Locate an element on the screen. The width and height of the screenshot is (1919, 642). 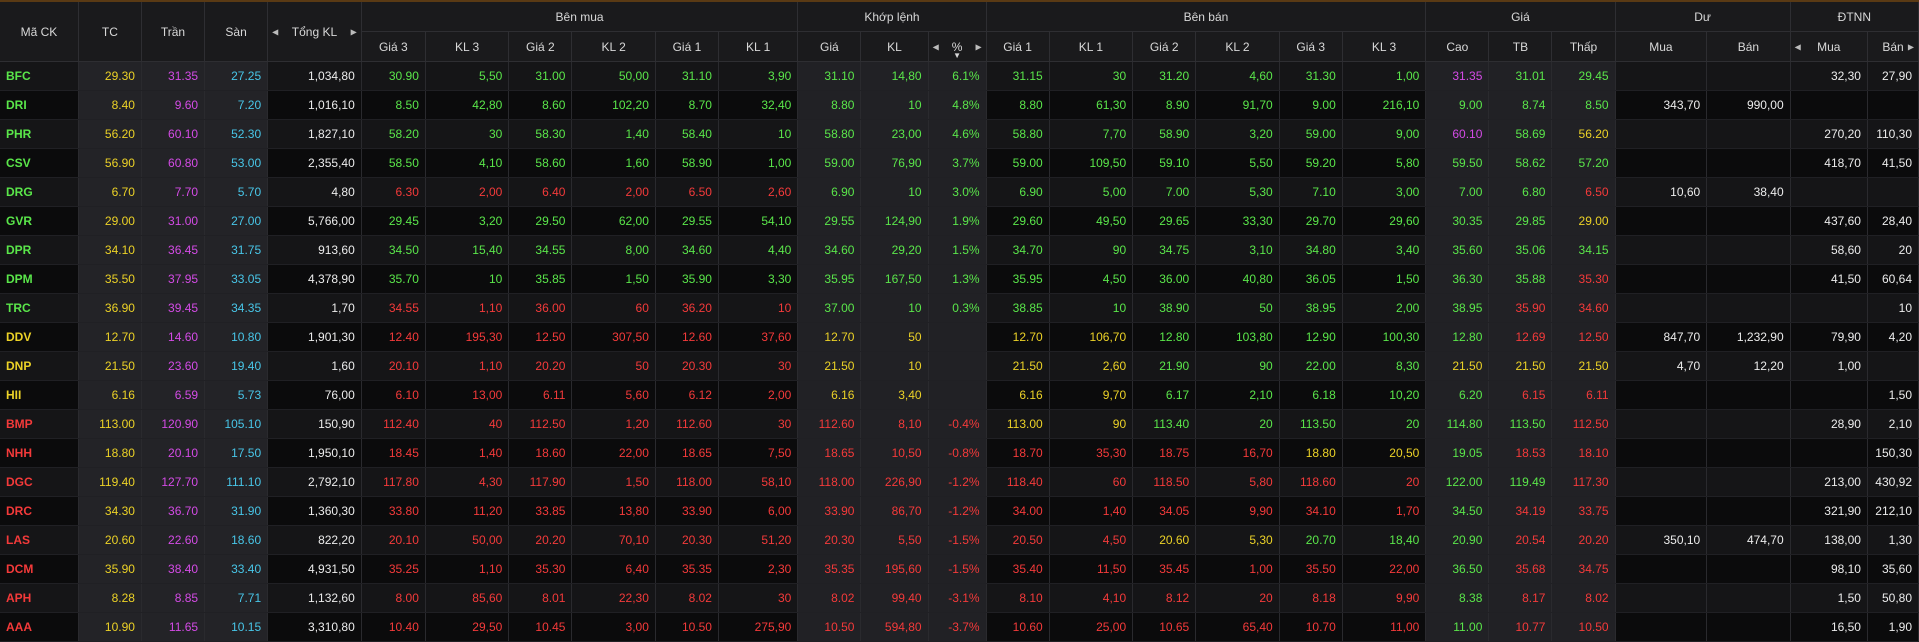
percent-sort-control: % ▼ is located at coordinates (957, 50).